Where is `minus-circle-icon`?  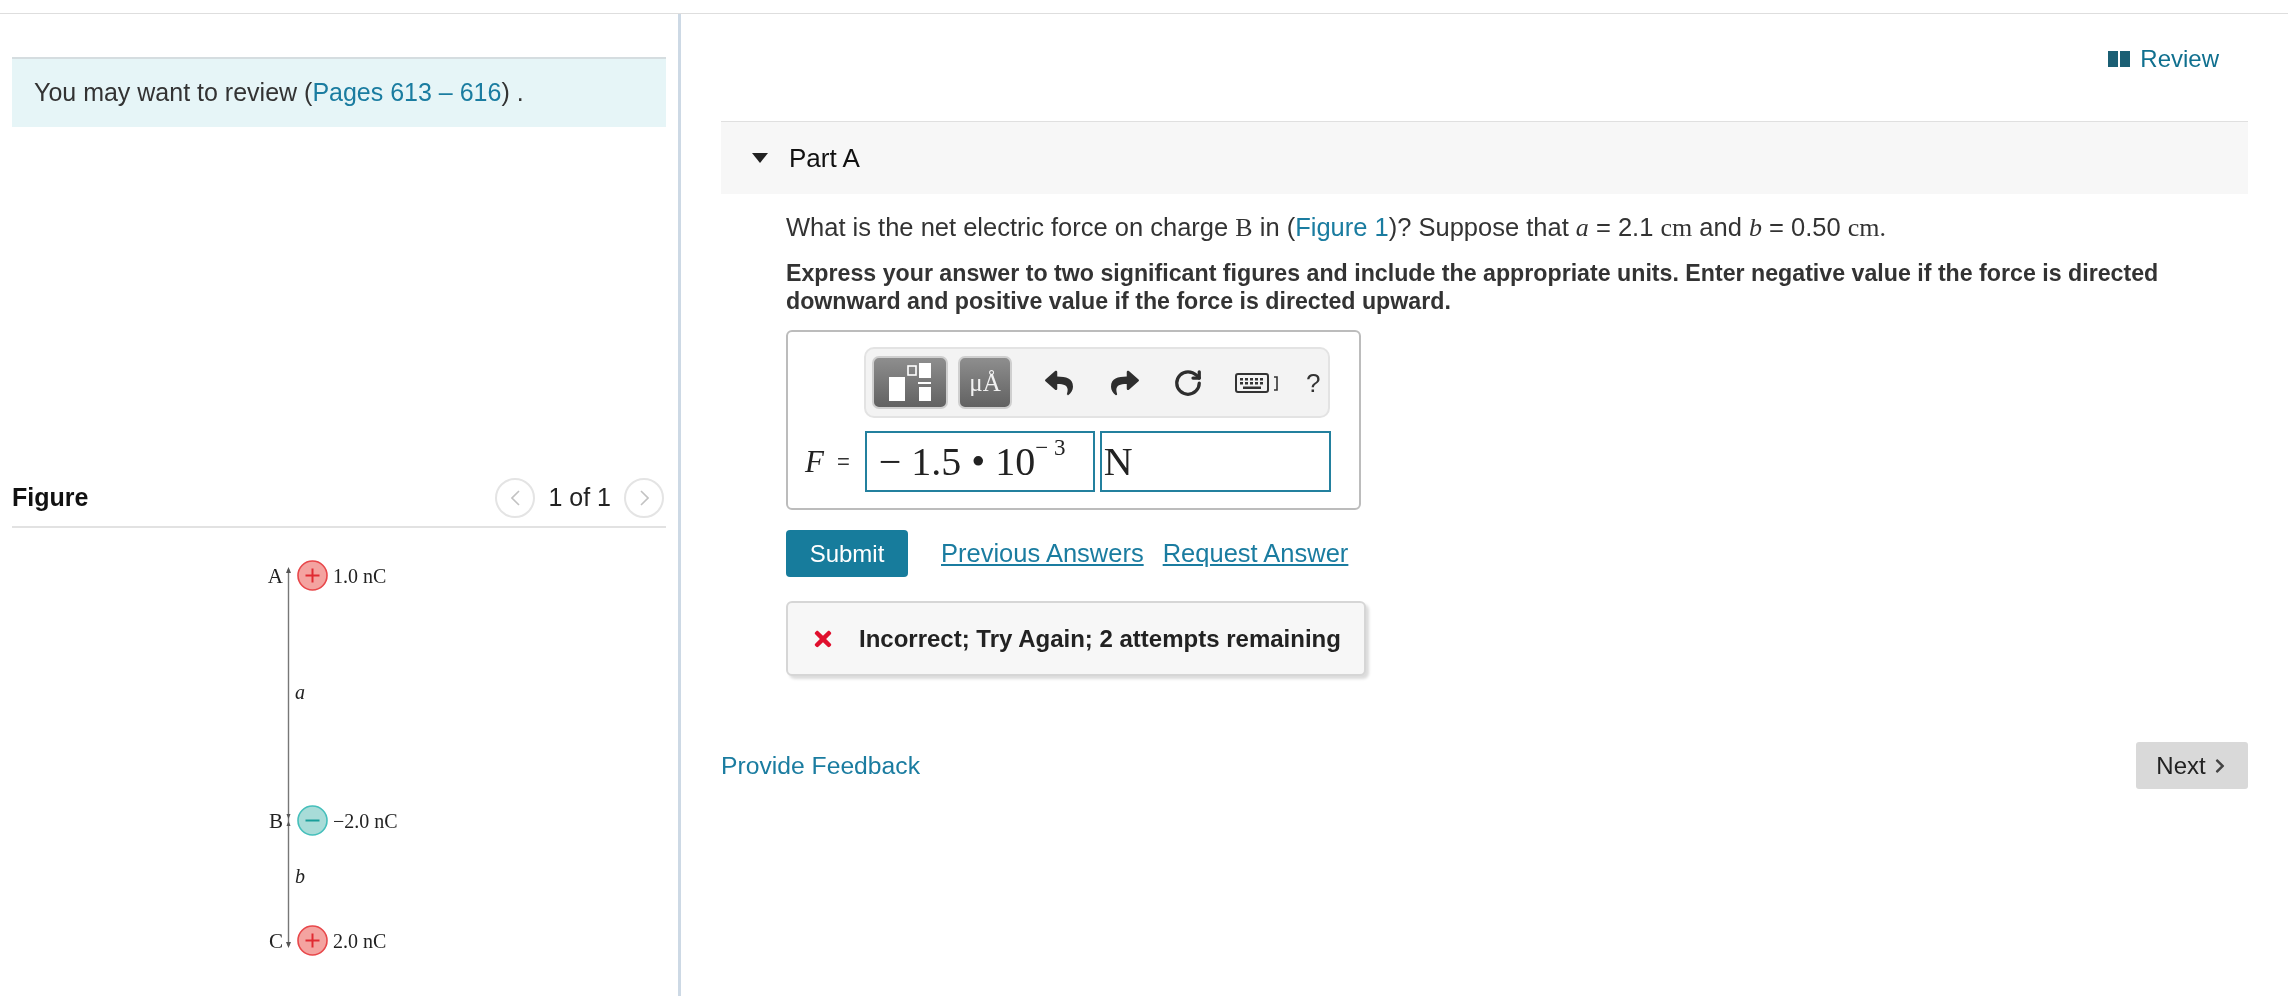 minus-circle-icon is located at coordinates (312, 820).